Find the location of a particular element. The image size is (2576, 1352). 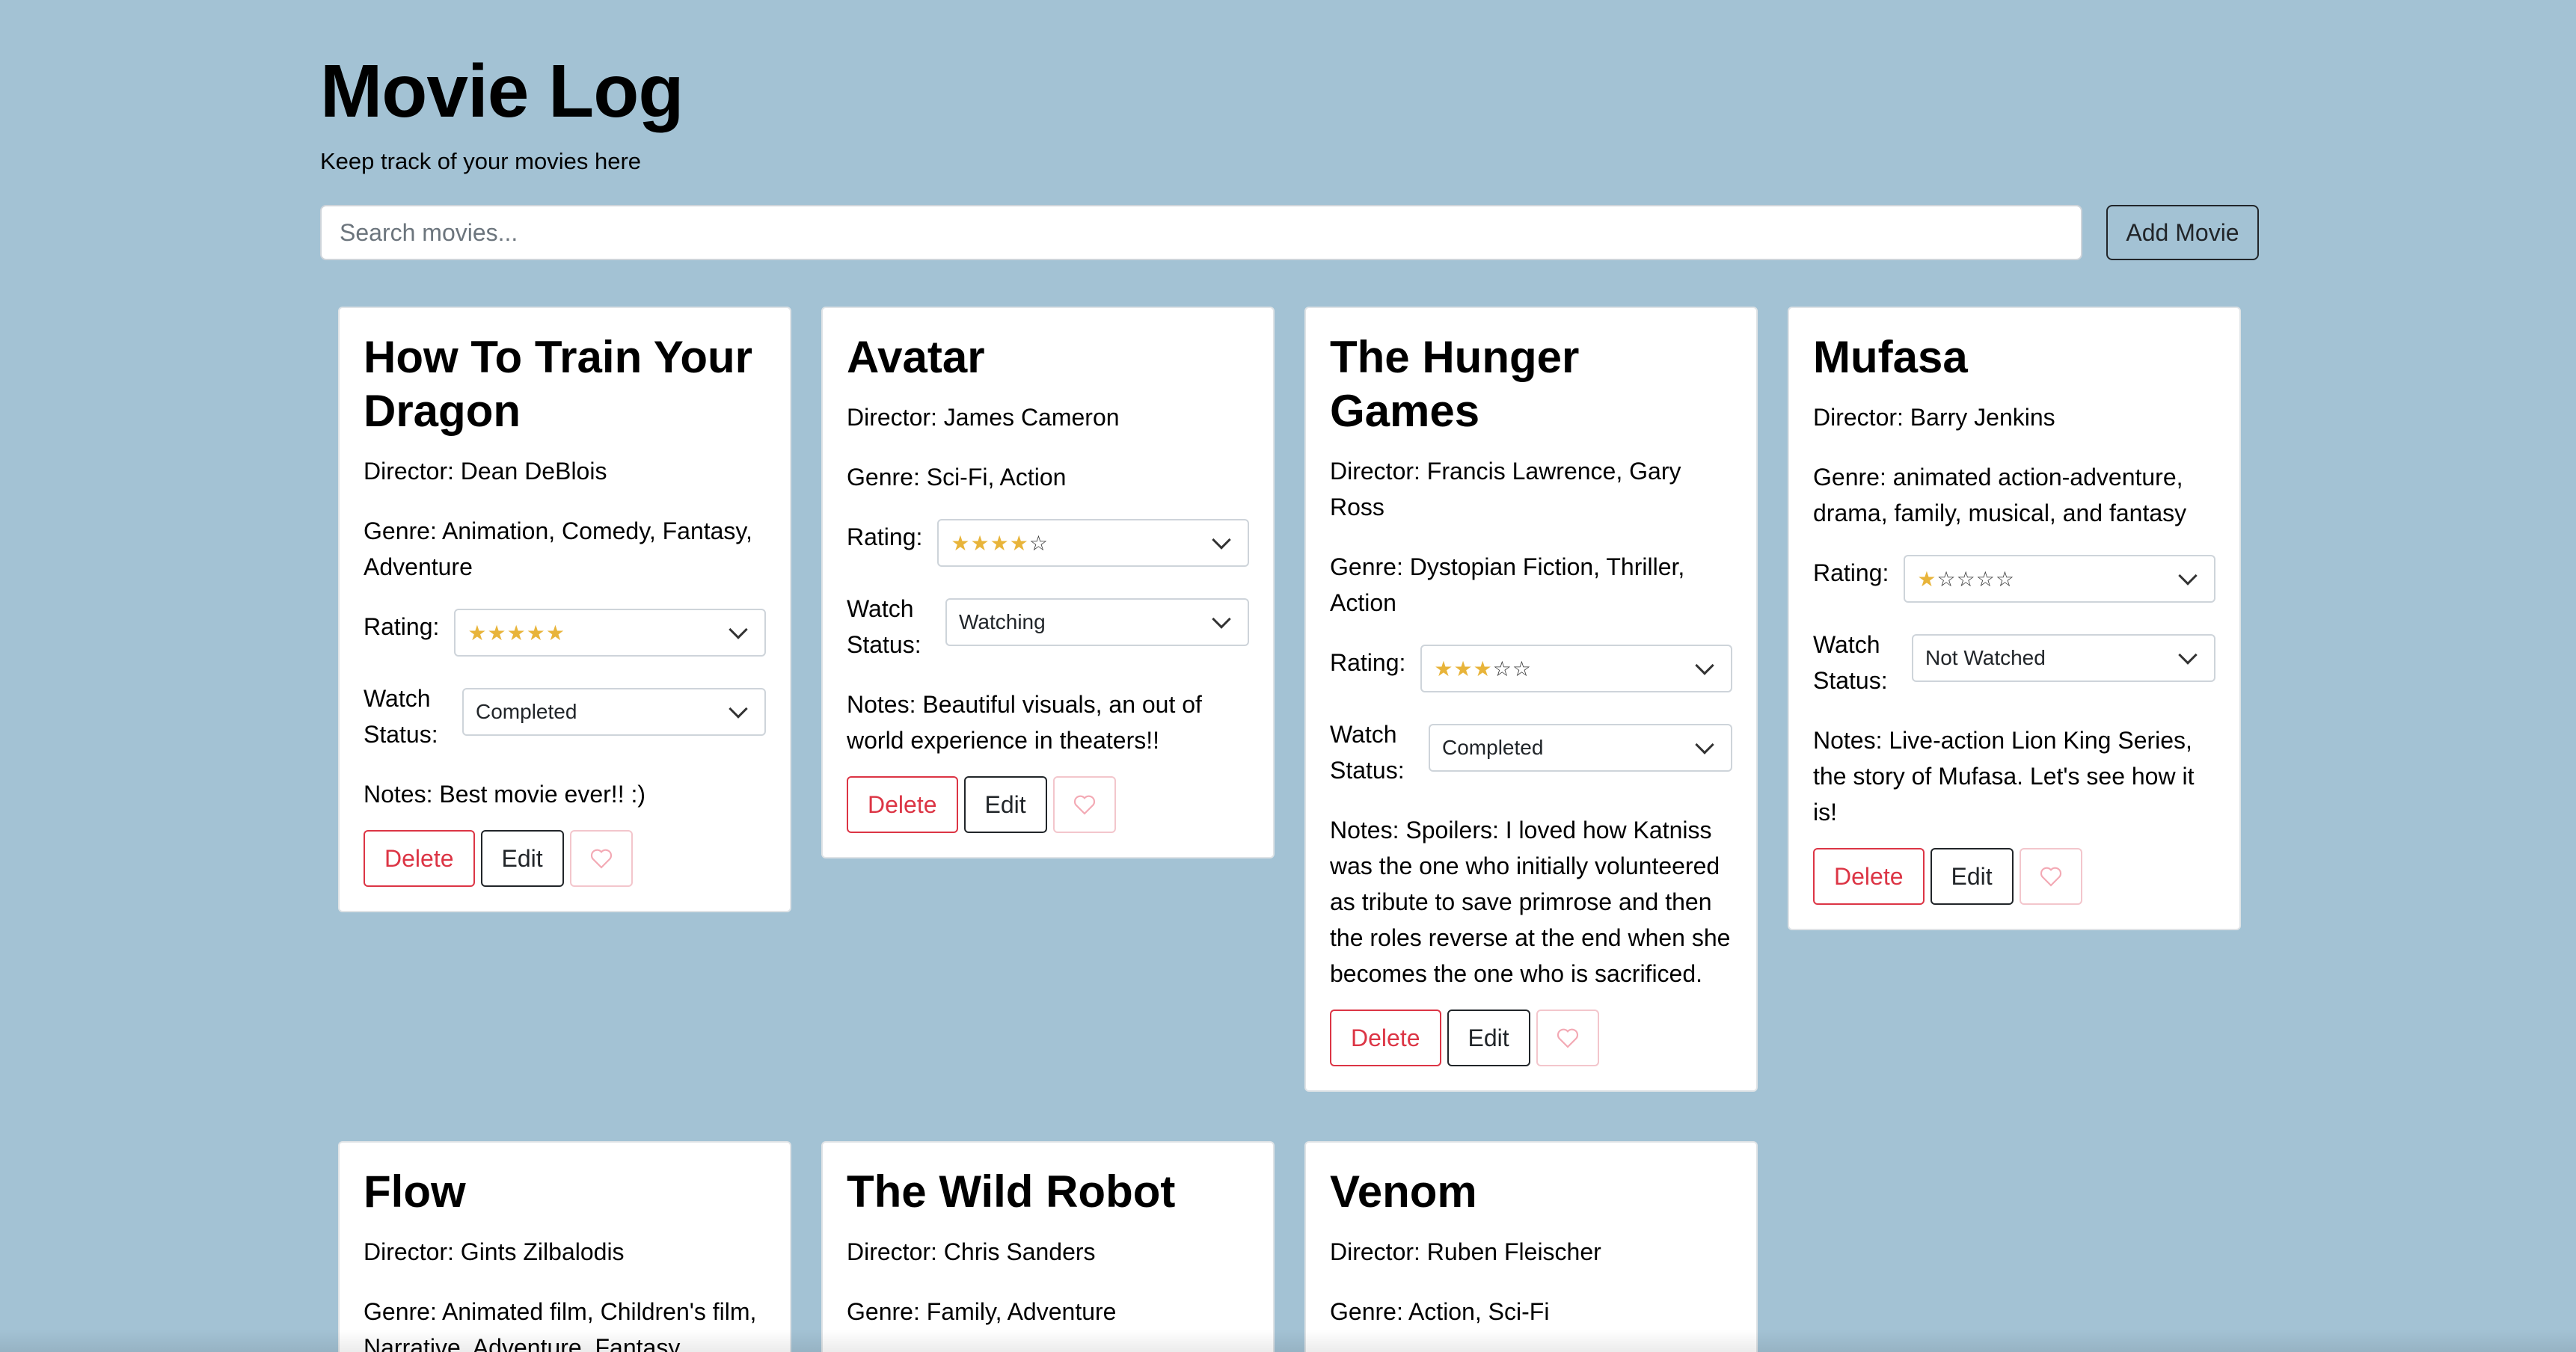

movie-director: Director: James Cameron is located at coordinates (983, 418).